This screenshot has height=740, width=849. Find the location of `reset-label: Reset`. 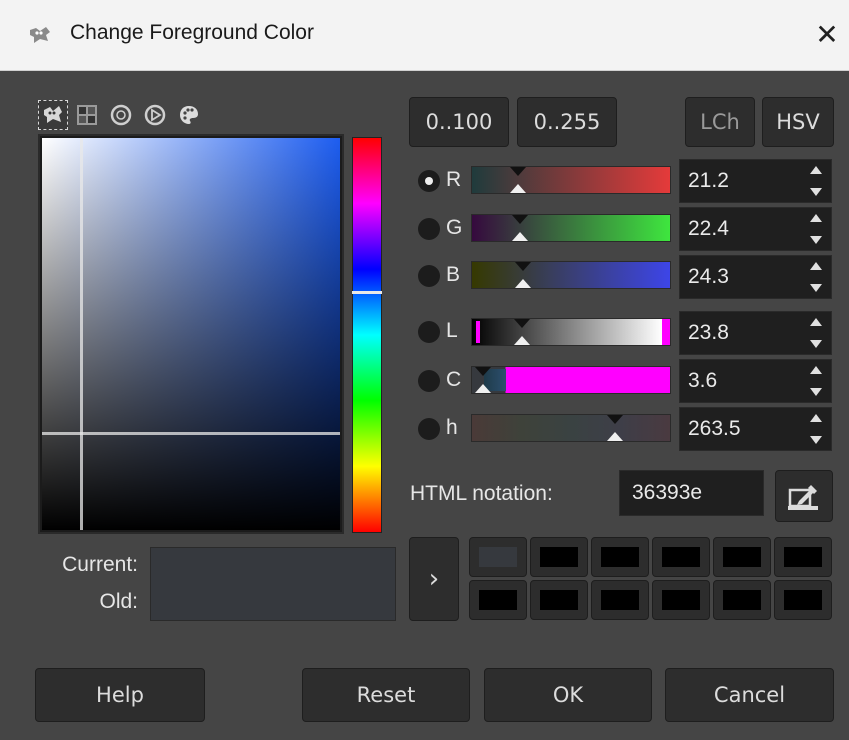

reset-label: Reset is located at coordinates (386, 695).